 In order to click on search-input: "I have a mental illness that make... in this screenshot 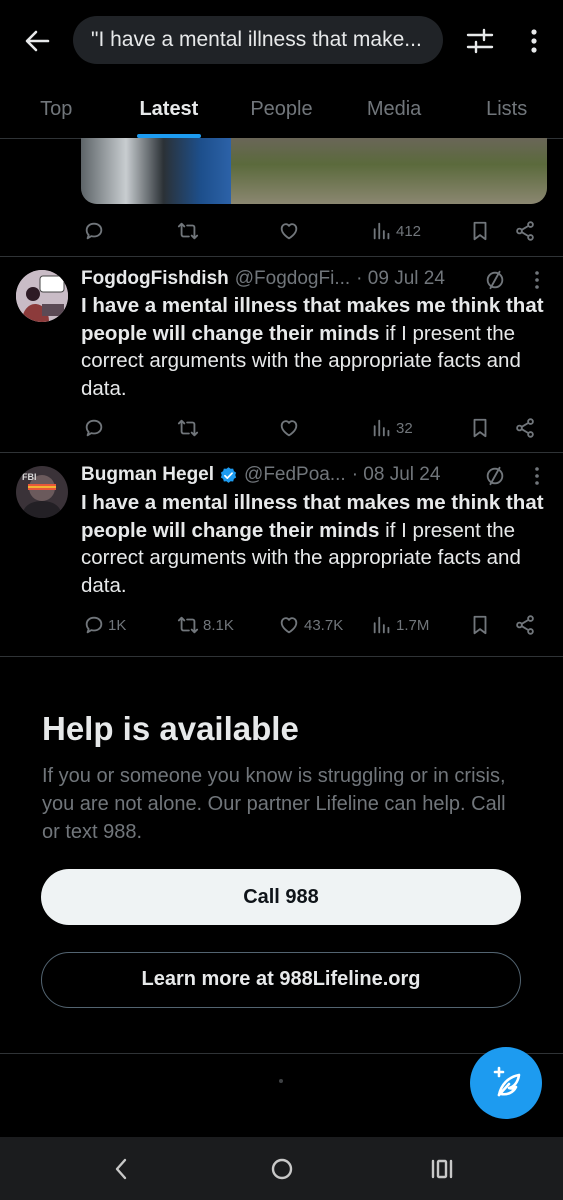, I will do `click(258, 40)`.